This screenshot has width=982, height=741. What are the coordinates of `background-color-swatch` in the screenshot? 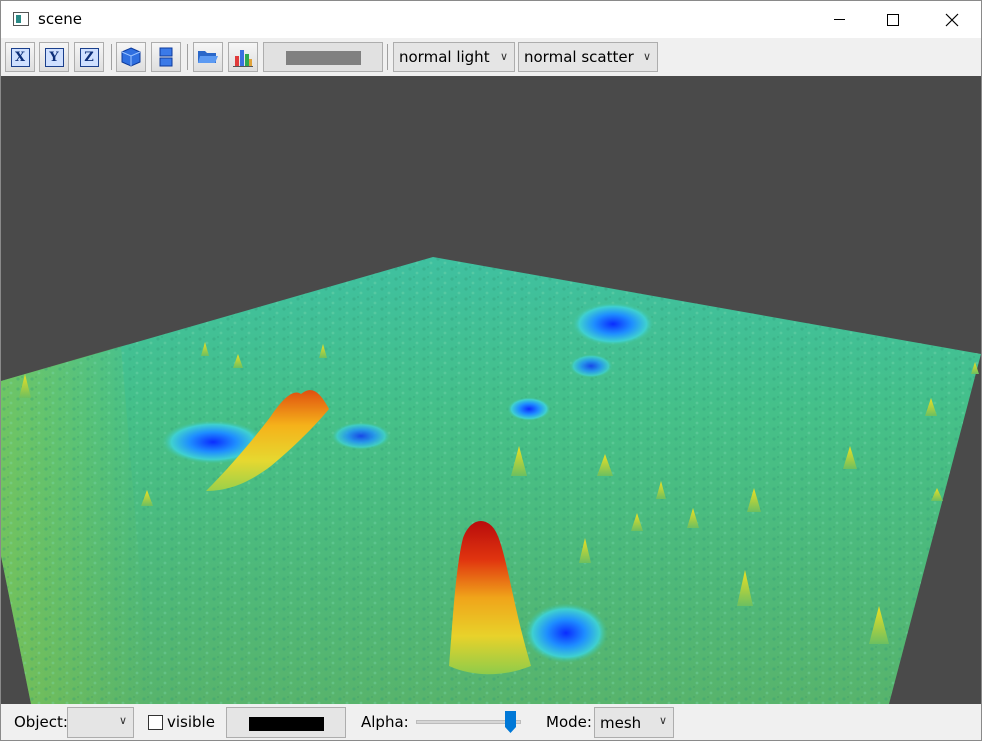 It's located at (323, 58).